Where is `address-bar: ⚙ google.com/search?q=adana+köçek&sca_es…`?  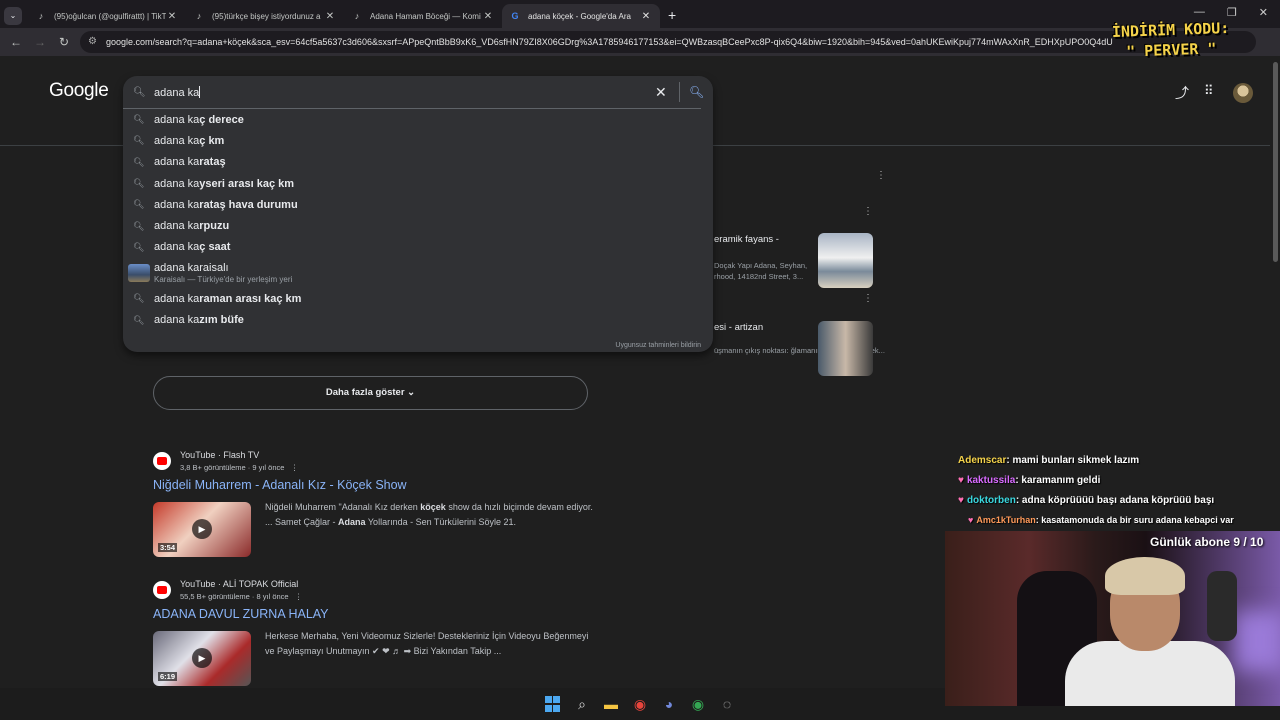 address-bar: ⚙ google.com/search?q=adana+köçek&sca_es… is located at coordinates (668, 42).